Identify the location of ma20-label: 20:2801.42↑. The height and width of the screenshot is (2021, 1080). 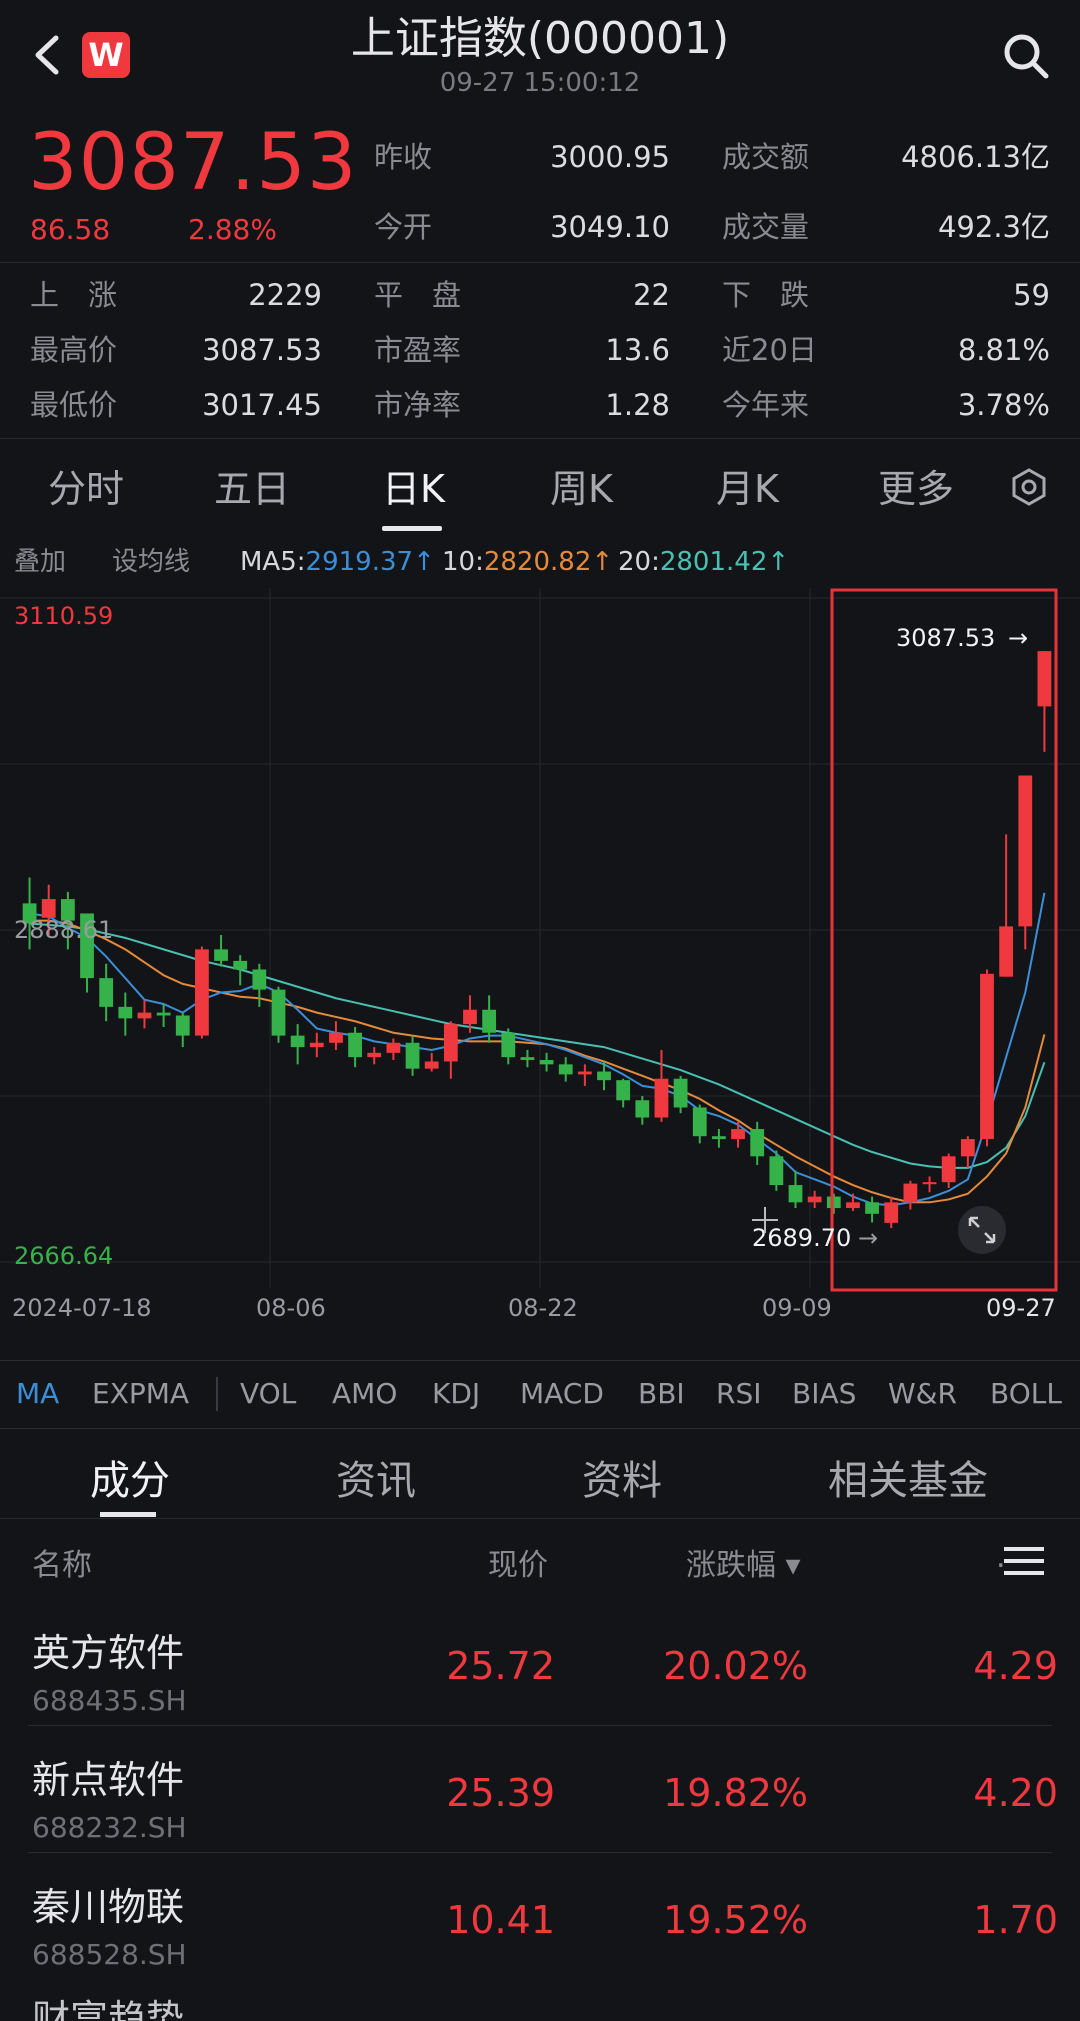
(703, 562).